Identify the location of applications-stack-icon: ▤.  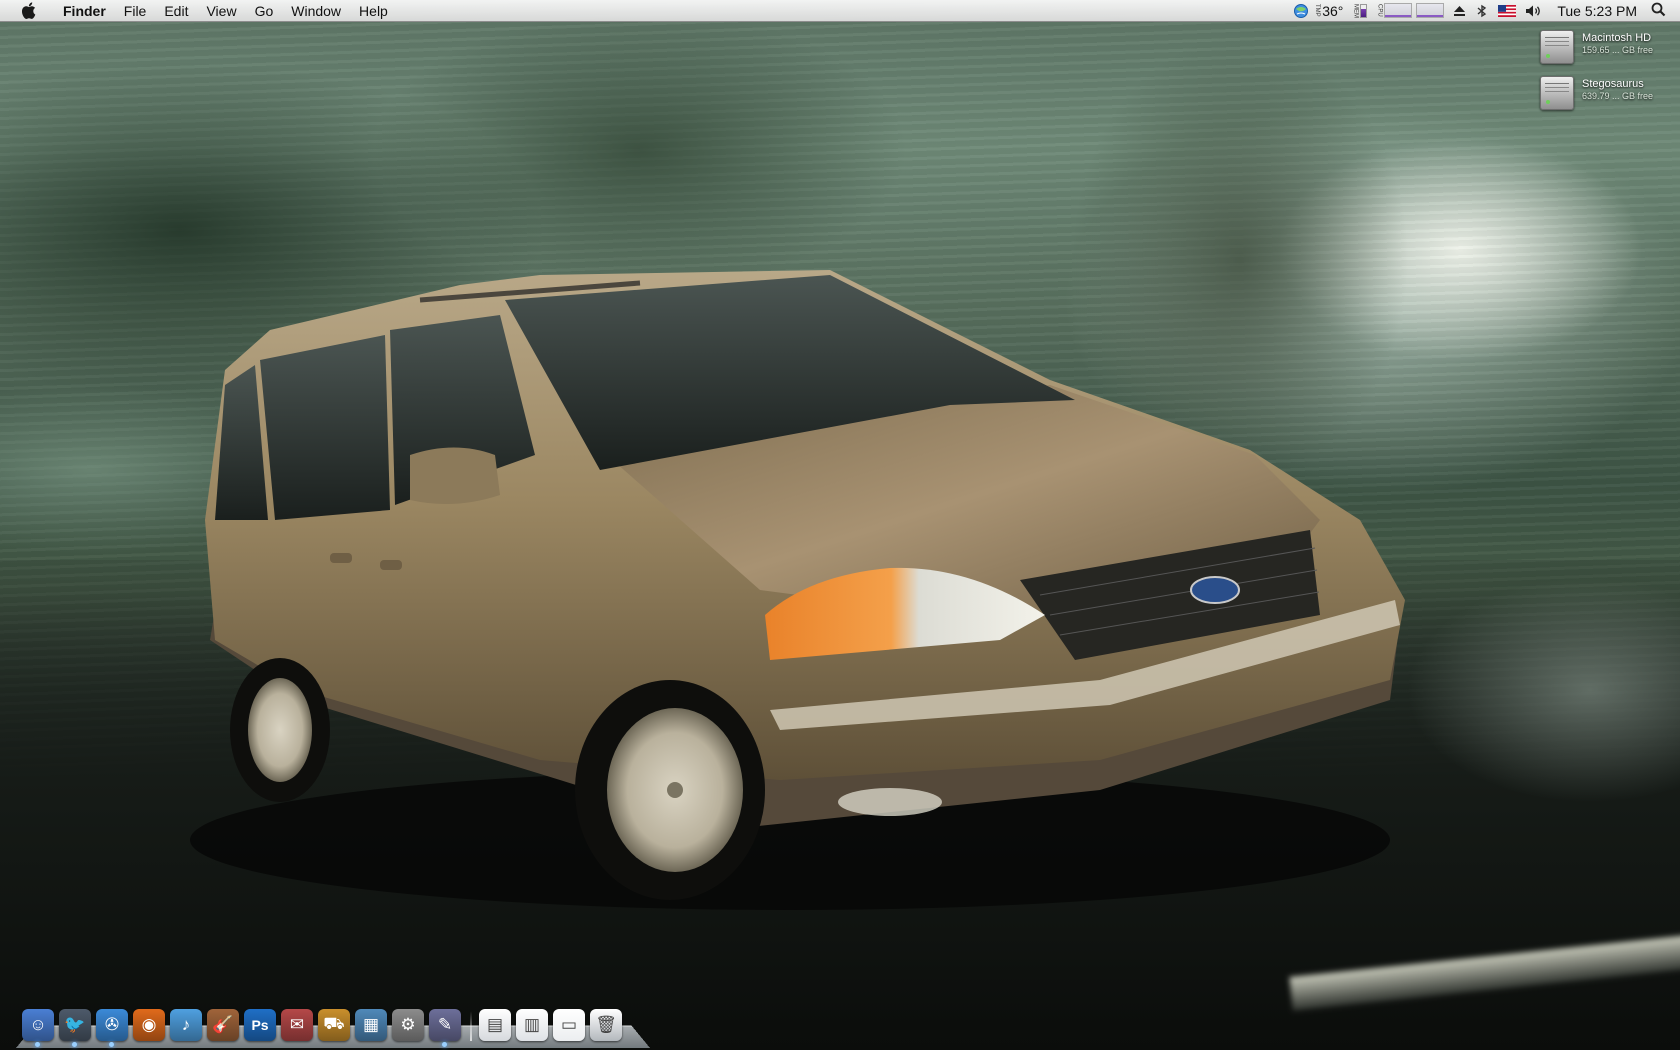
(495, 1025).